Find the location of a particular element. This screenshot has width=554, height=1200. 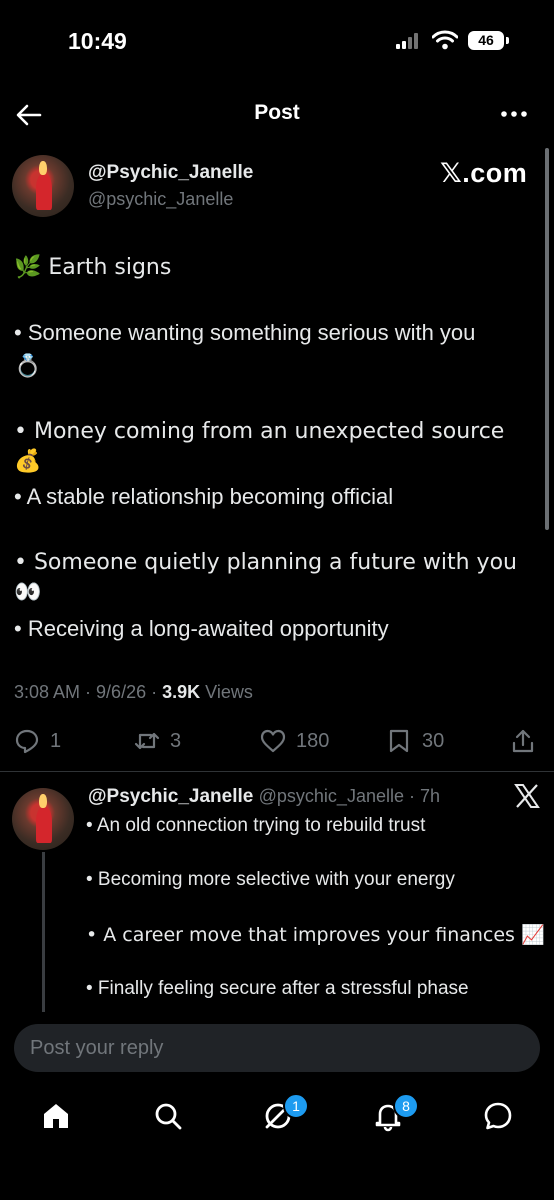

reply-action: 1 is located at coordinates (37, 741).